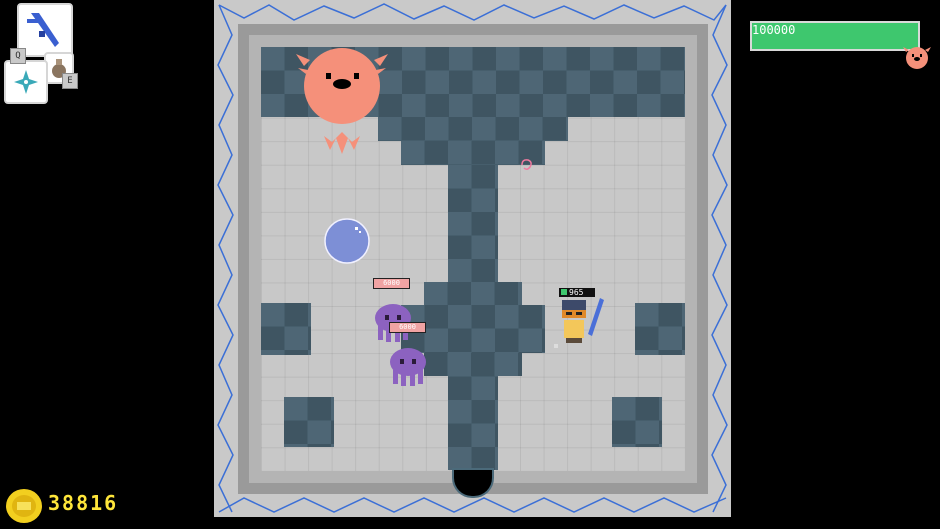 The width and height of the screenshot is (940, 529). Describe the element at coordinates (526, 165) in the screenshot. I see `pink-projectile` at that location.